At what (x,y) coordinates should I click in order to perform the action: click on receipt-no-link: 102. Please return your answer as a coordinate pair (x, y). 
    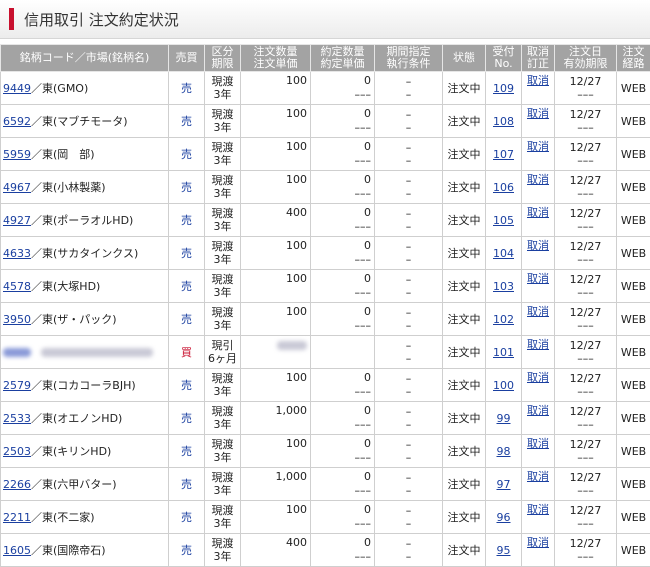
    Looking at the image, I should click on (503, 319).